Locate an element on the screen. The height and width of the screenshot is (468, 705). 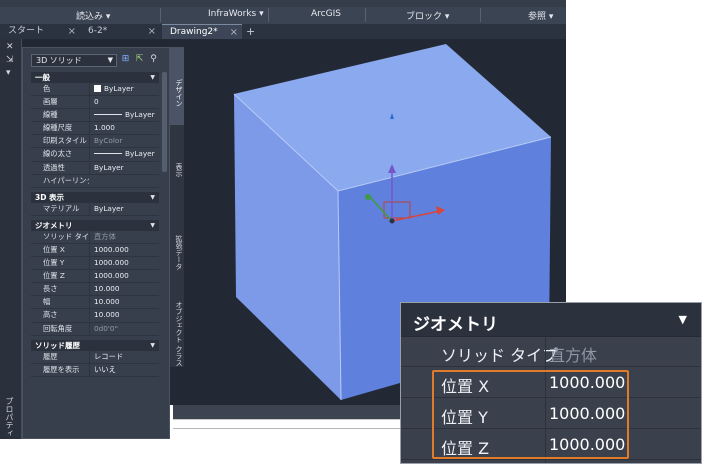
property-value-text: 10.000 is located at coordinates (107, 289).